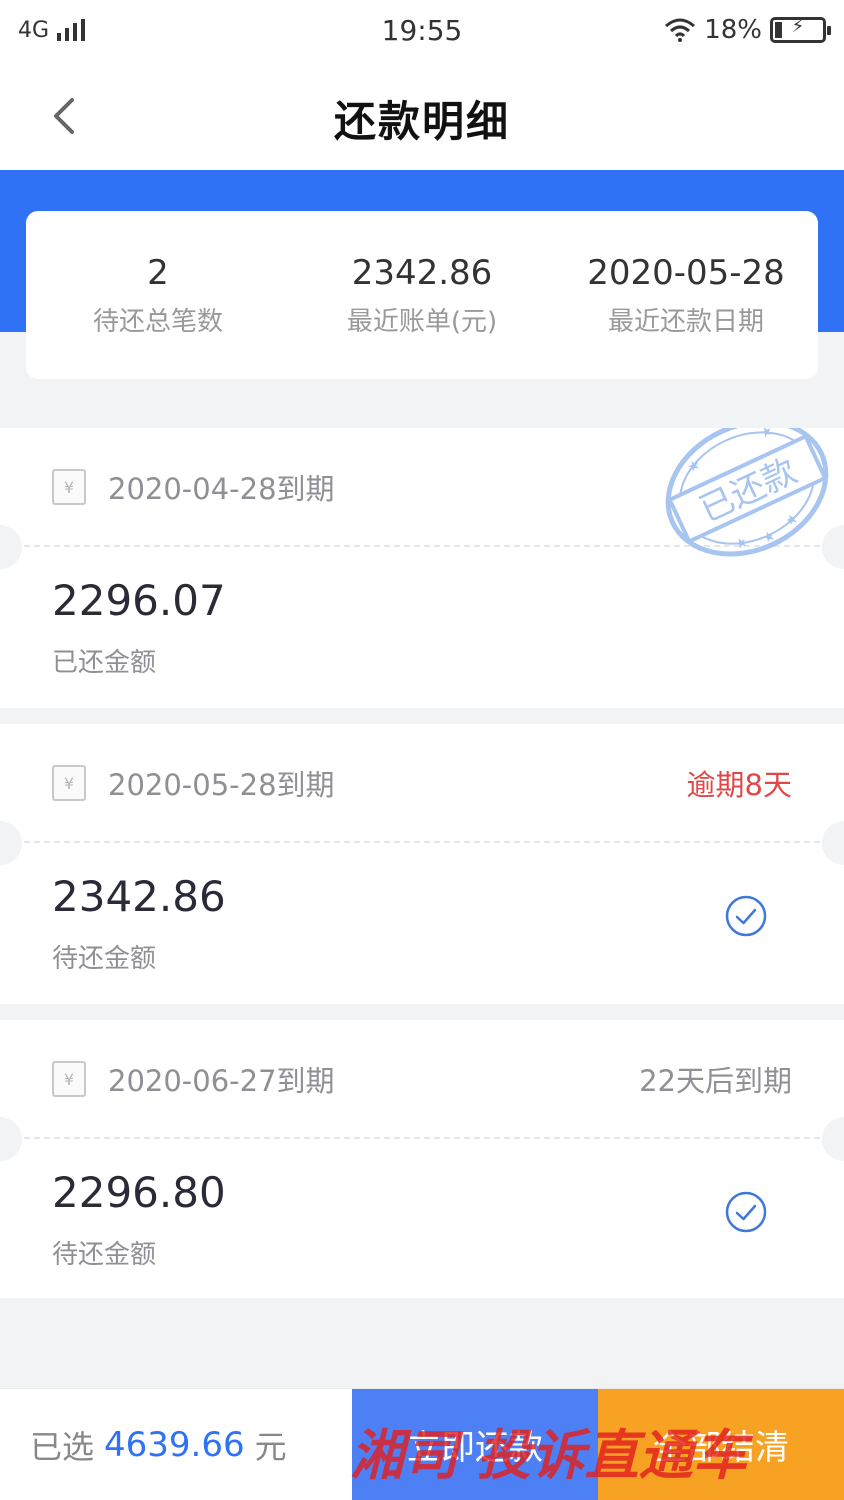 The image size is (844, 1500). What do you see at coordinates (715, 1081) in the screenshot?
I see `bill-status-upcoming: 22天后到期` at bounding box center [715, 1081].